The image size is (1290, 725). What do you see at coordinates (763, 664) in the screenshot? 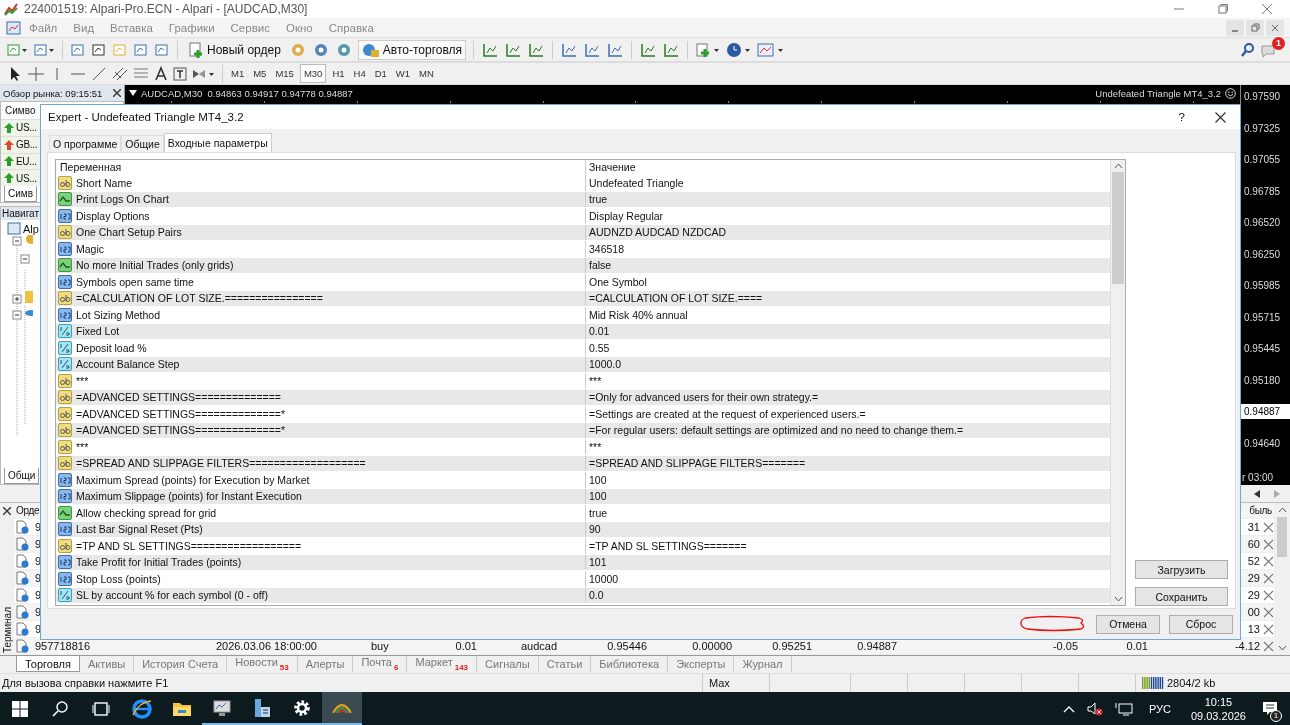
I see `terminal-tab: Журнал` at bounding box center [763, 664].